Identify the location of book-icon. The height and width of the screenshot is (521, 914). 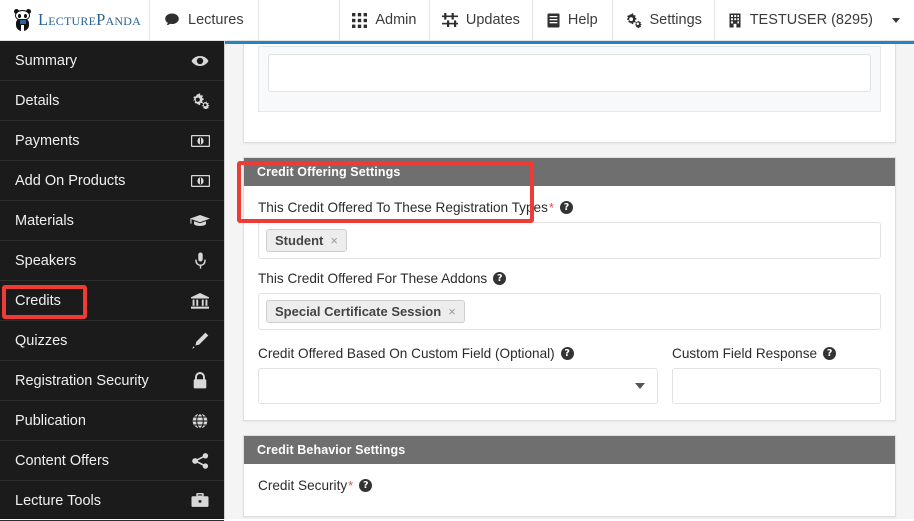
(553, 20).